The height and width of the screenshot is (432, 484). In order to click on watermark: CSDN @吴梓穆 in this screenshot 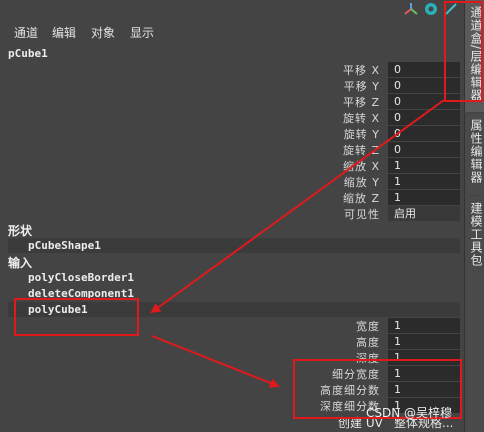, I will do `click(409, 413)`.